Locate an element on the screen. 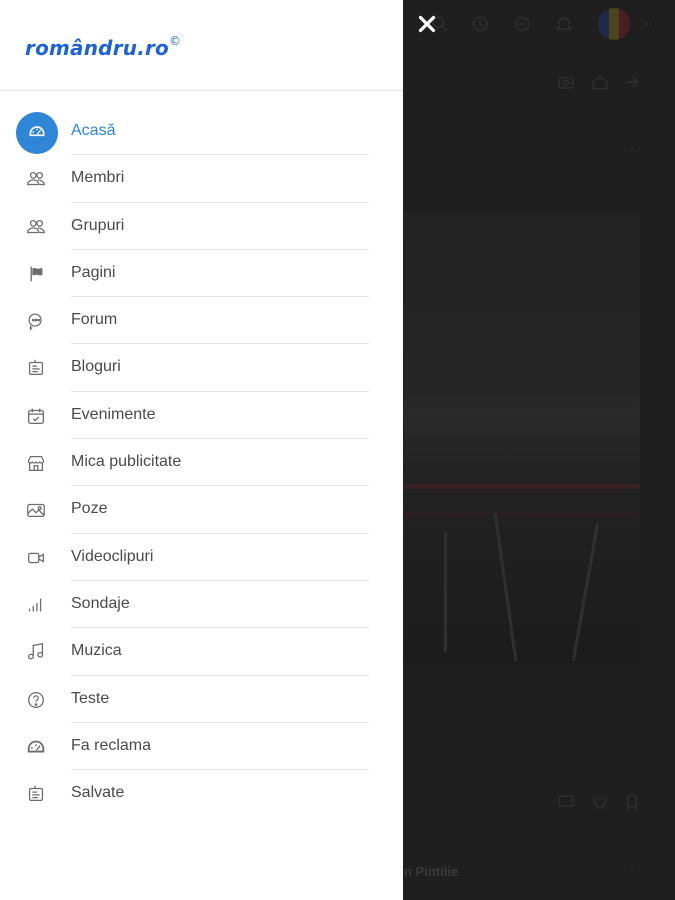 The width and height of the screenshot is (675, 900). calendar-icon is located at coordinates (36, 416).